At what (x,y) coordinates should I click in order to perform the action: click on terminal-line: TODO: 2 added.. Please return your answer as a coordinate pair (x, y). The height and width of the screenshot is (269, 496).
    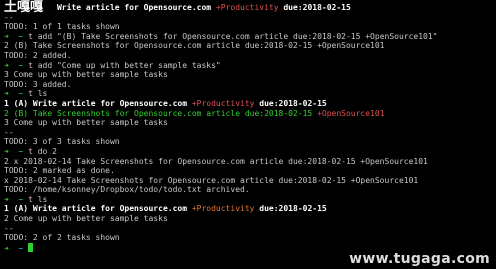
    Looking at the image, I should click on (250, 56).